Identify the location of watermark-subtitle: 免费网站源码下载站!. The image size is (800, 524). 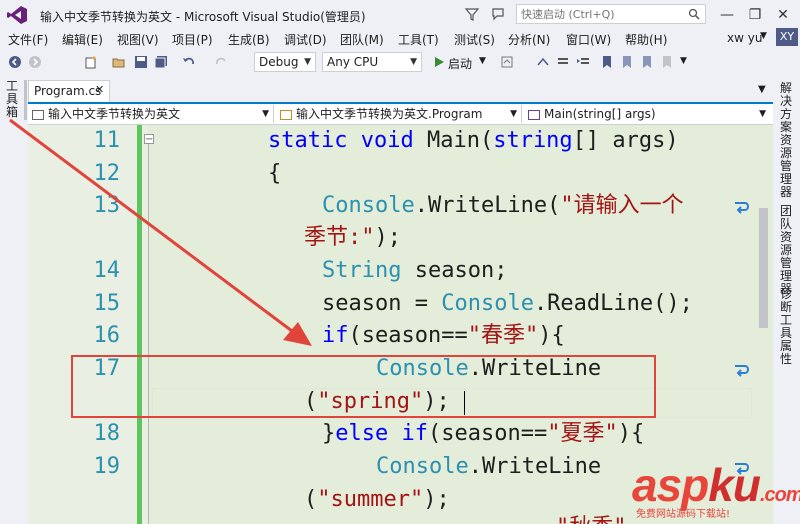
(683, 514).